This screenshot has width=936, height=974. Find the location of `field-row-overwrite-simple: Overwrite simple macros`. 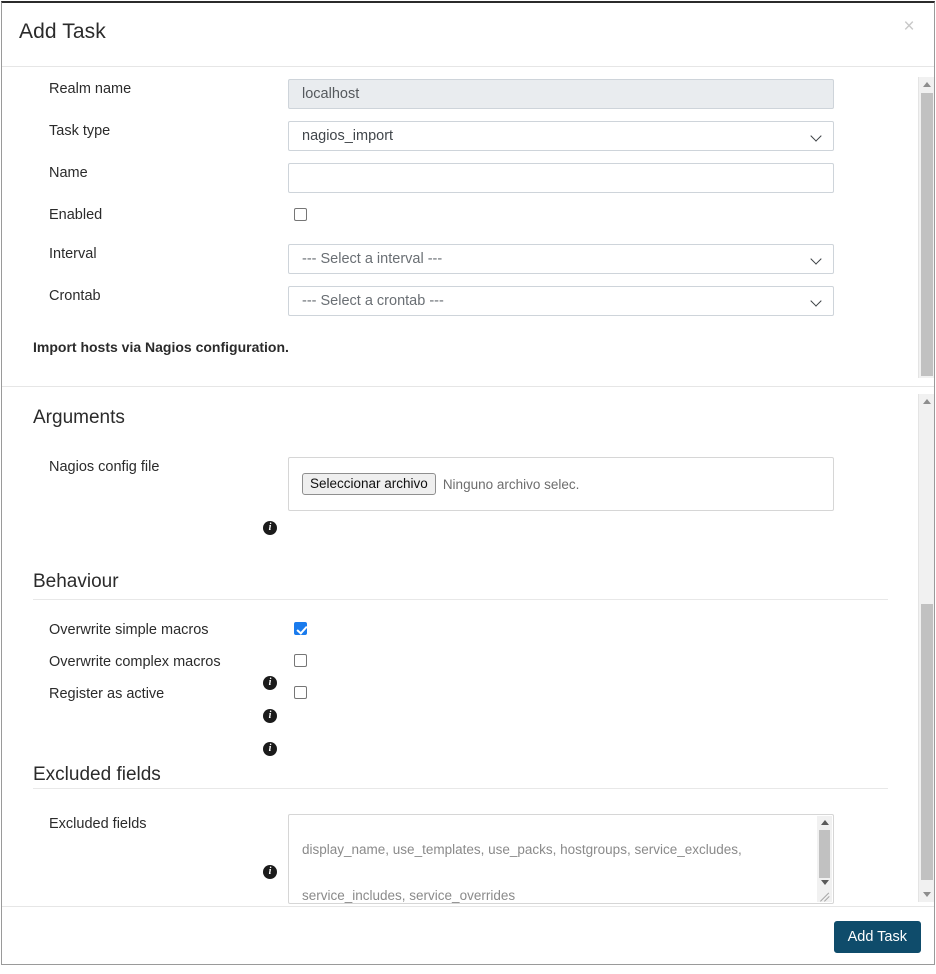

field-row-overwrite-simple: Overwrite simple macros is located at coordinates (468, 630).